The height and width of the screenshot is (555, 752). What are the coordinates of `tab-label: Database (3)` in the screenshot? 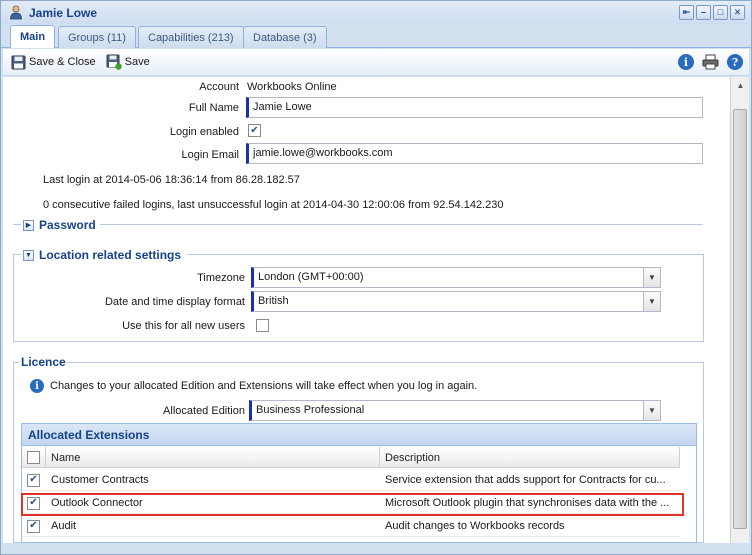 It's located at (285, 37).